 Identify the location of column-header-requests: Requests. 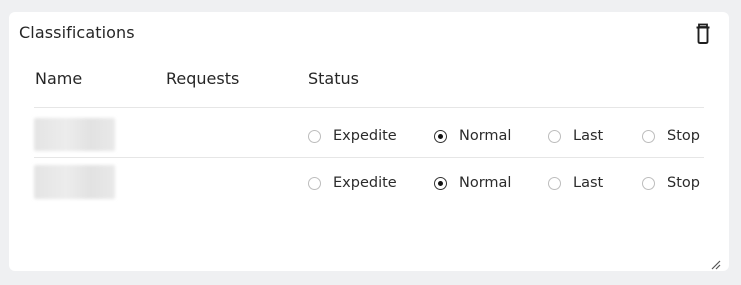
(203, 78).